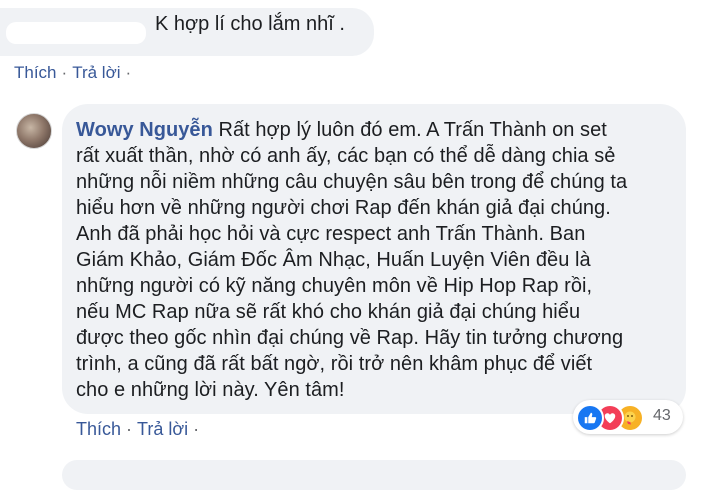 The width and height of the screenshot is (721, 490). What do you see at coordinates (374, 475) in the screenshot?
I see `next-comment-bubble` at bounding box center [374, 475].